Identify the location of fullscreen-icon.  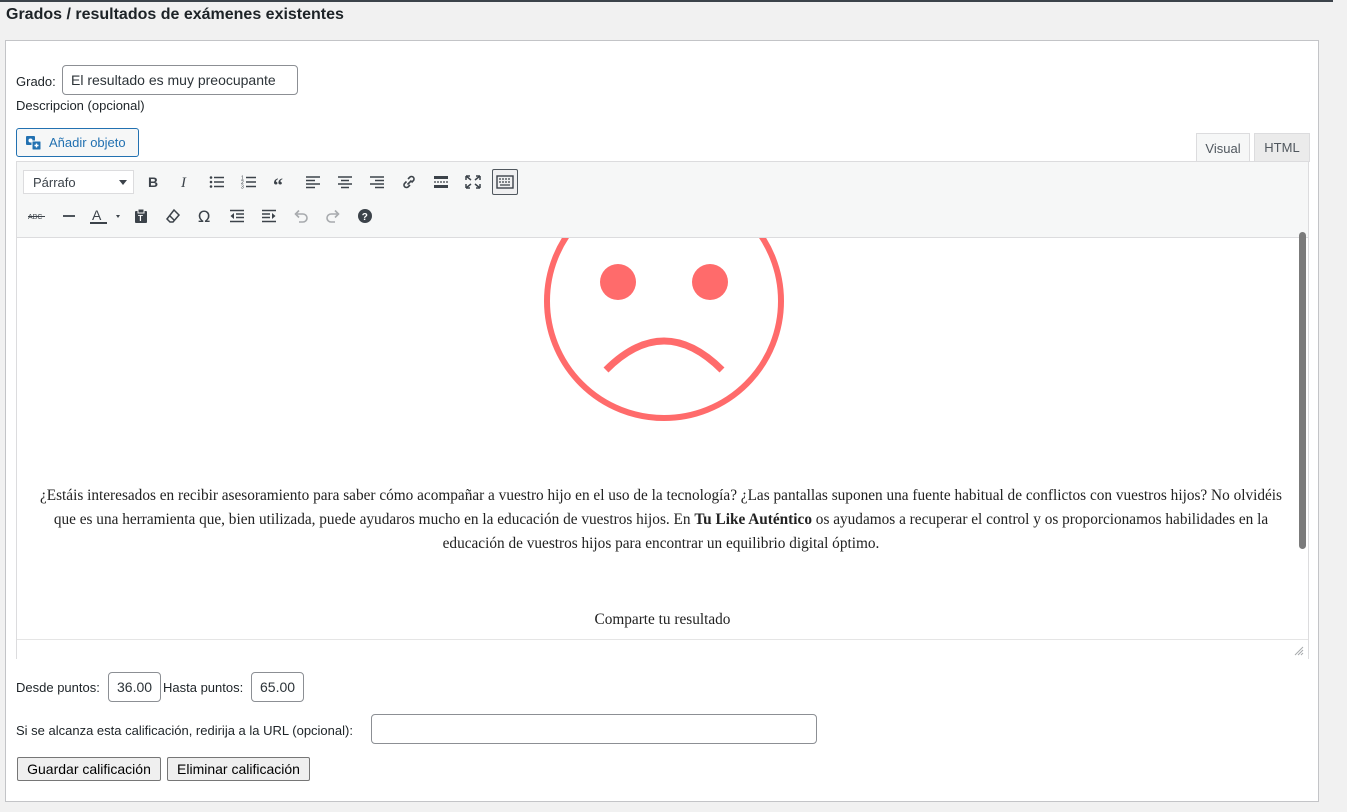
(473, 182).